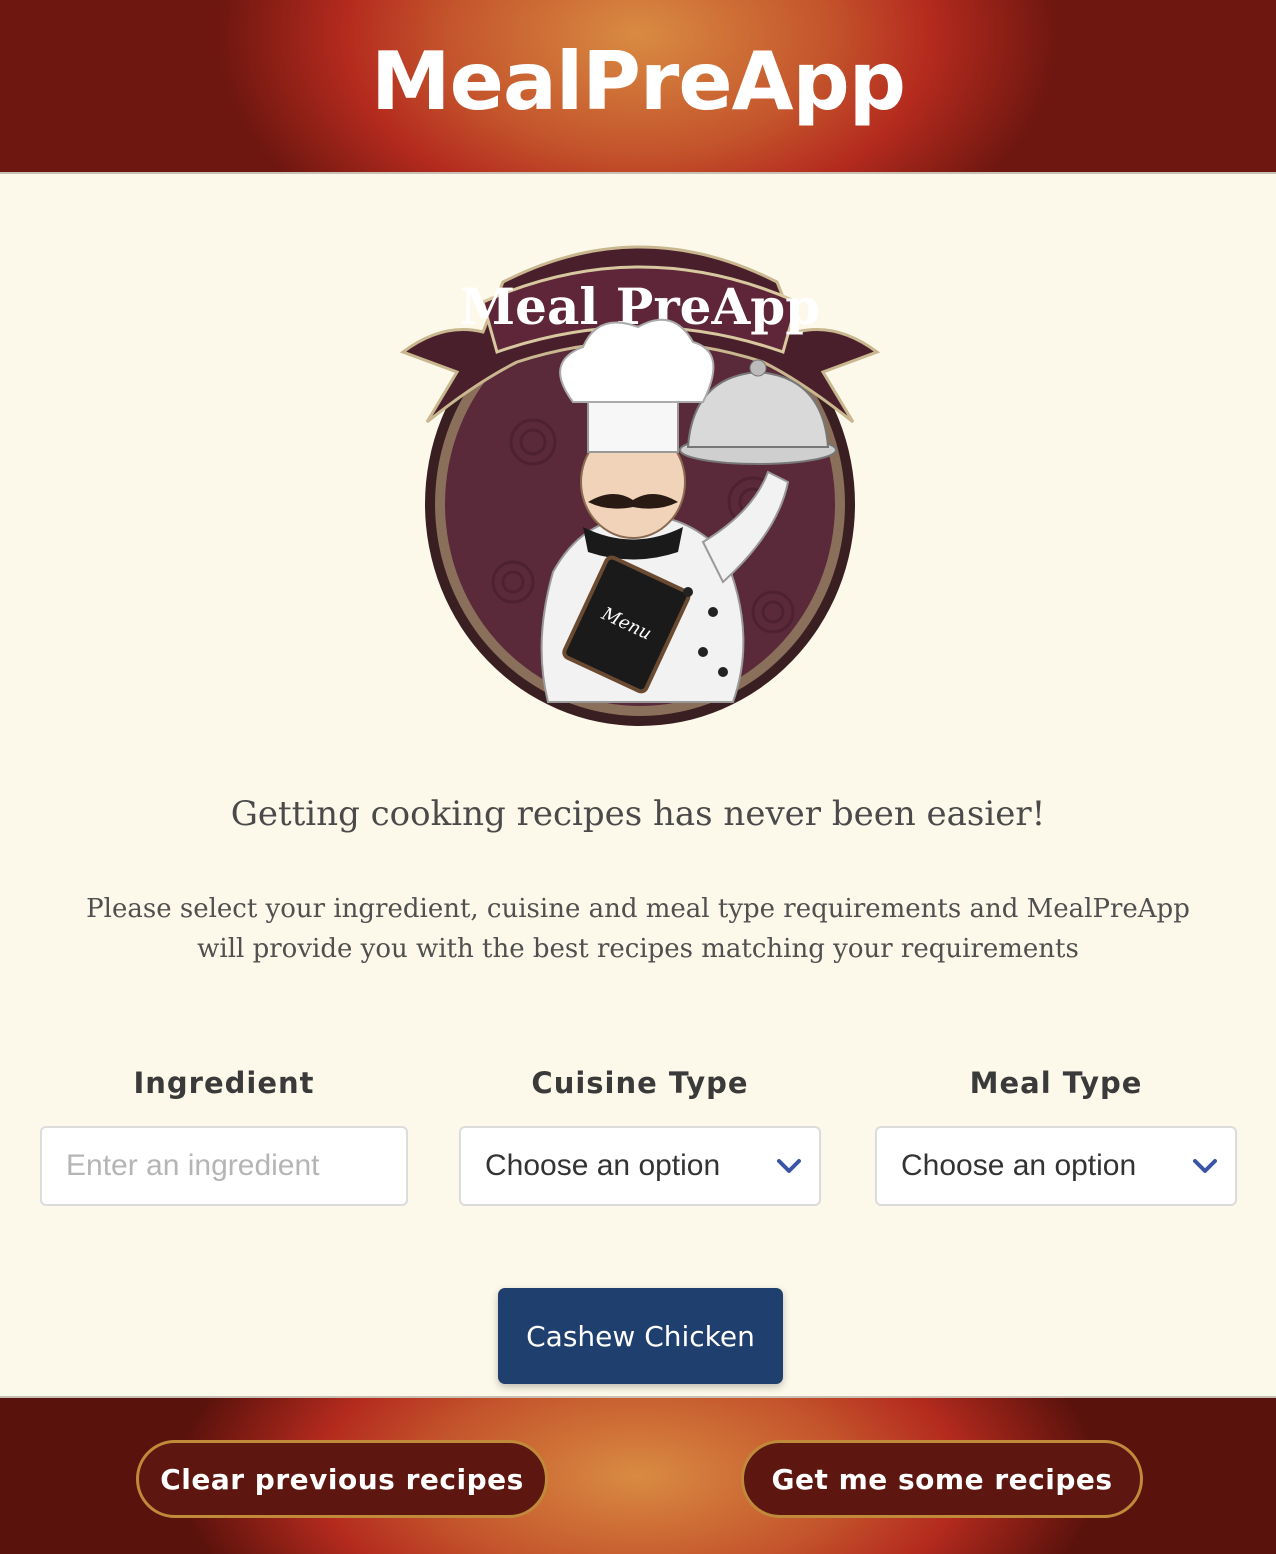 This screenshot has width=1276, height=1554. What do you see at coordinates (1019, 1165) in the screenshot?
I see `meal-type-selected: Choose an option` at bounding box center [1019, 1165].